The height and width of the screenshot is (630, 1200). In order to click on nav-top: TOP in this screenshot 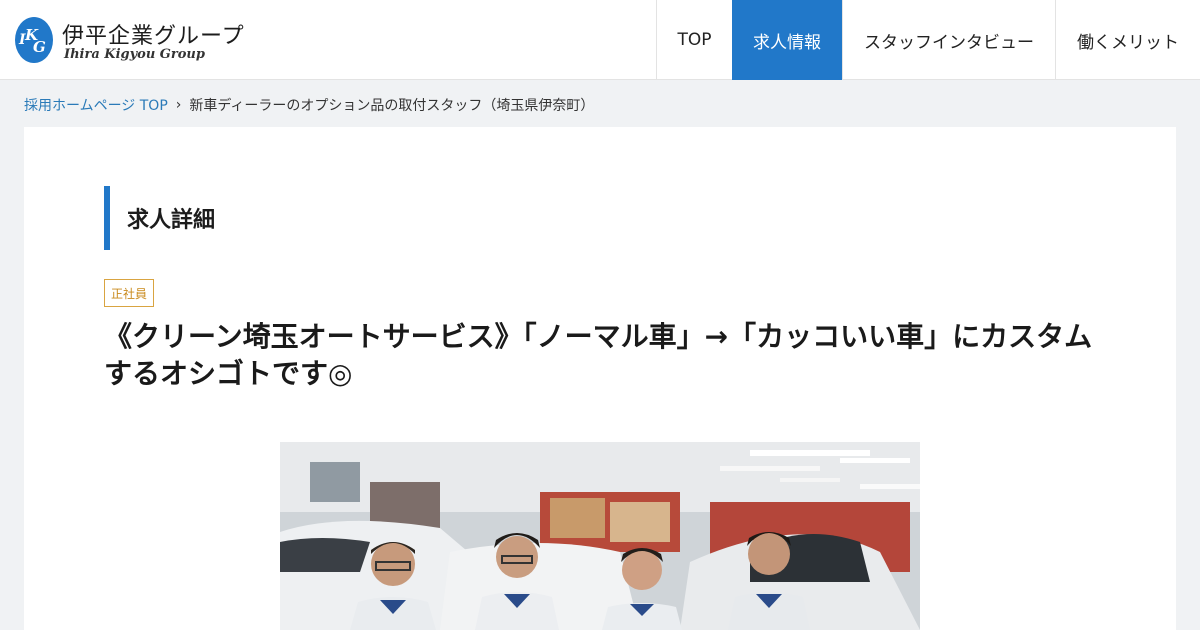, I will do `click(694, 40)`.